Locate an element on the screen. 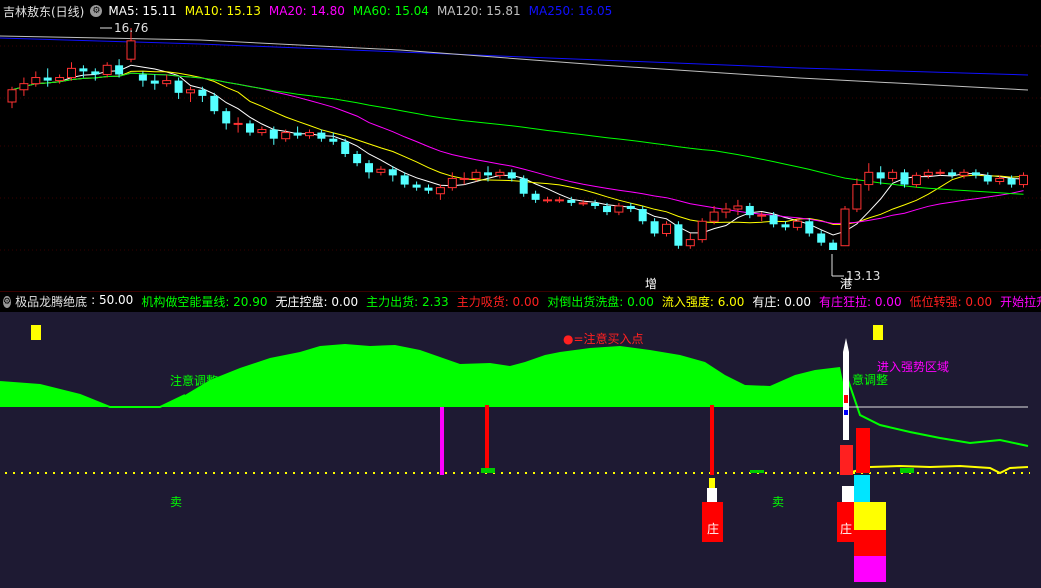 The image size is (1041, 588). ma250-line is located at coordinates (514, 56).